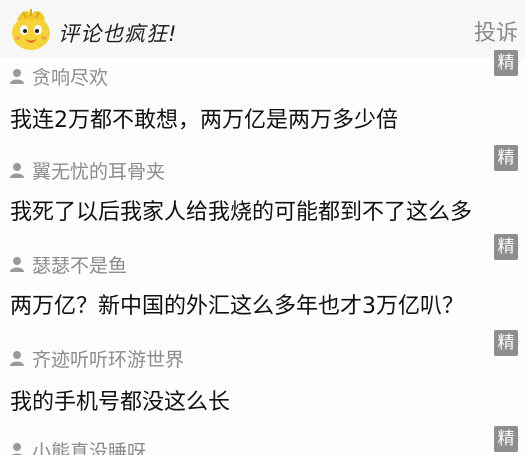  I want to click on comment-user: 贪响尽欢, so click(59, 76).